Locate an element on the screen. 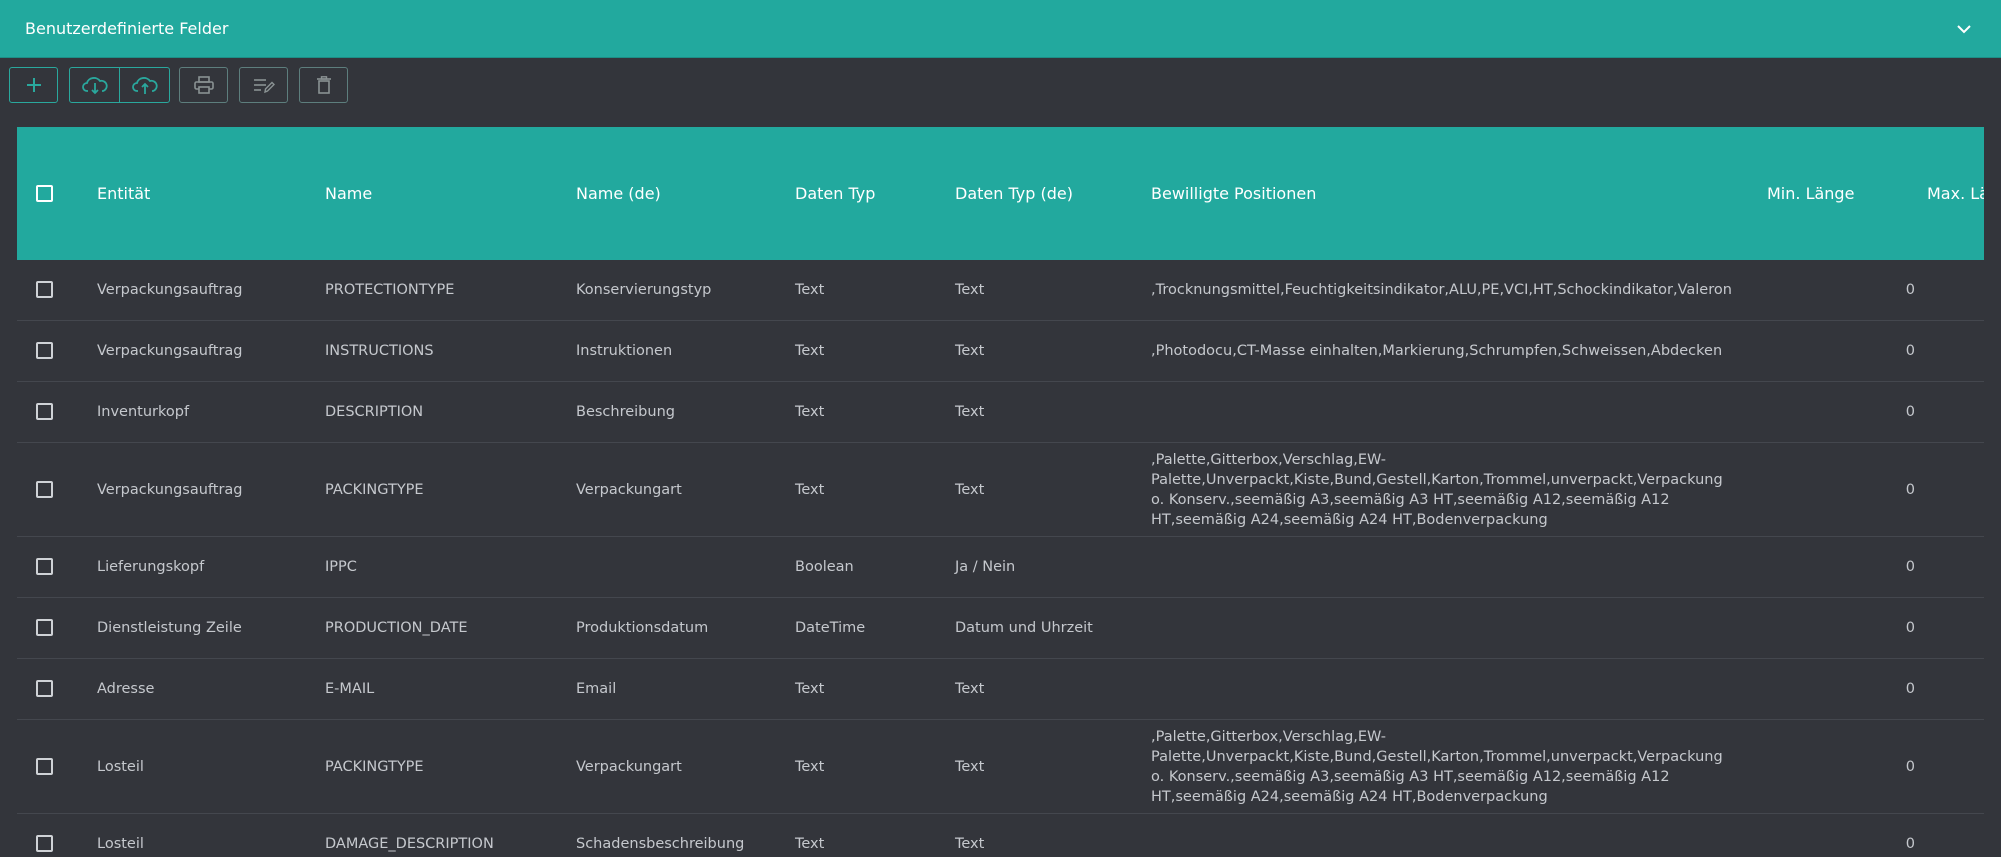 The width and height of the screenshot is (2001, 857). edit-list-icon is located at coordinates (264, 86).